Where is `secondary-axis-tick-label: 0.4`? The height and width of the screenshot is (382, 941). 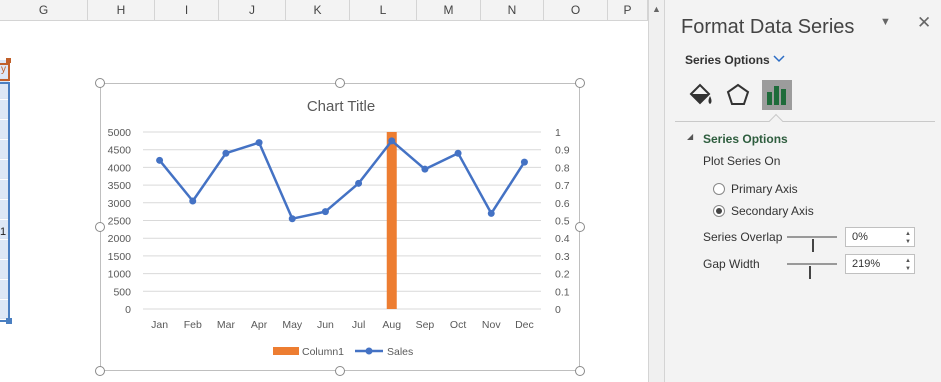
secondary-axis-tick-label: 0.4 is located at coordinates (562, 239).